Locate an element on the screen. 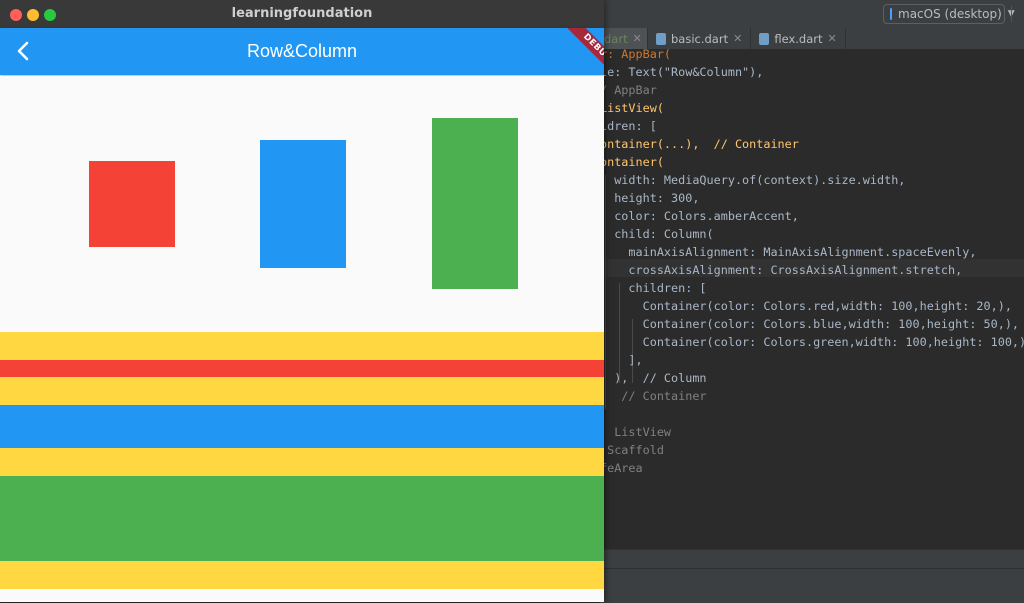 This screenshot has height=603, width=1024. device-selector: macOS (desktop) ▼ is located at coordinates (949, 14).